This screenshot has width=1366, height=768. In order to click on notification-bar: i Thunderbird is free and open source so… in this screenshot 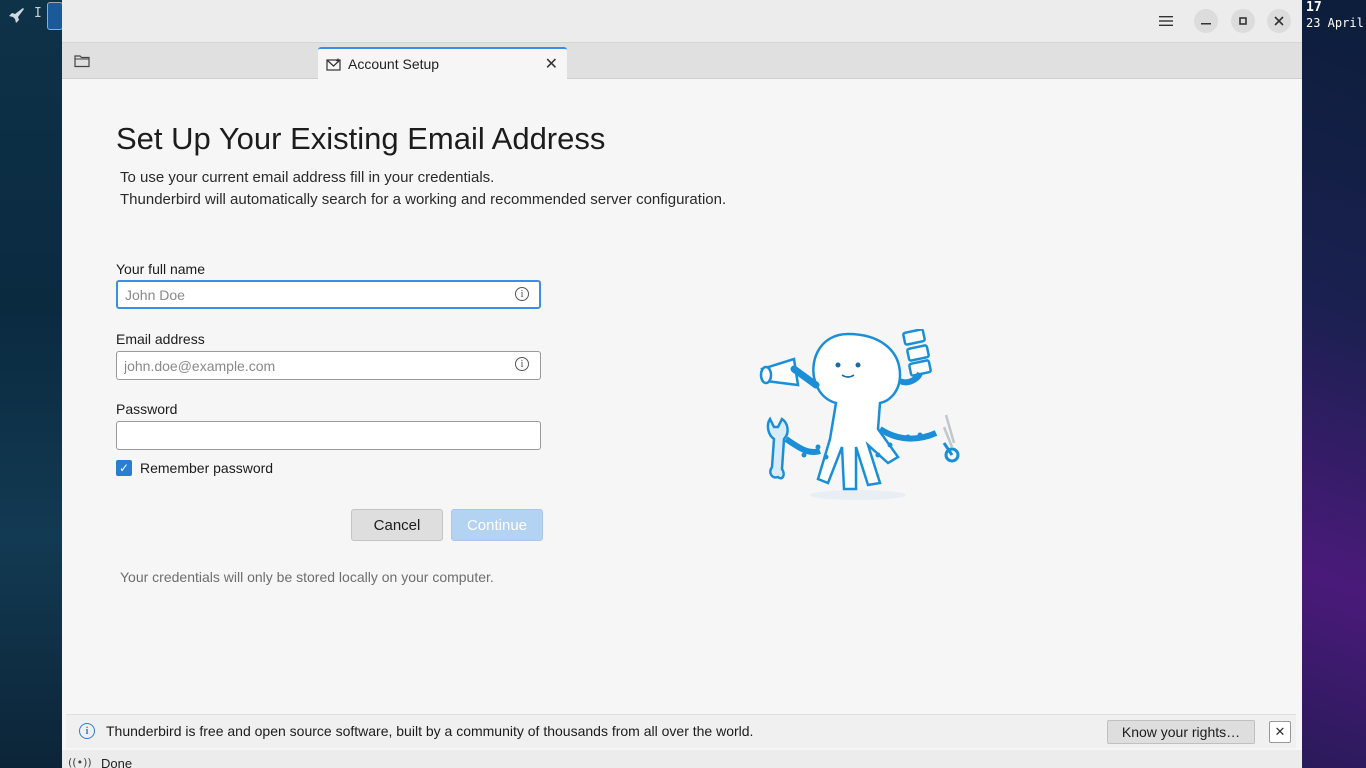, I will do `click(681, 731)`.